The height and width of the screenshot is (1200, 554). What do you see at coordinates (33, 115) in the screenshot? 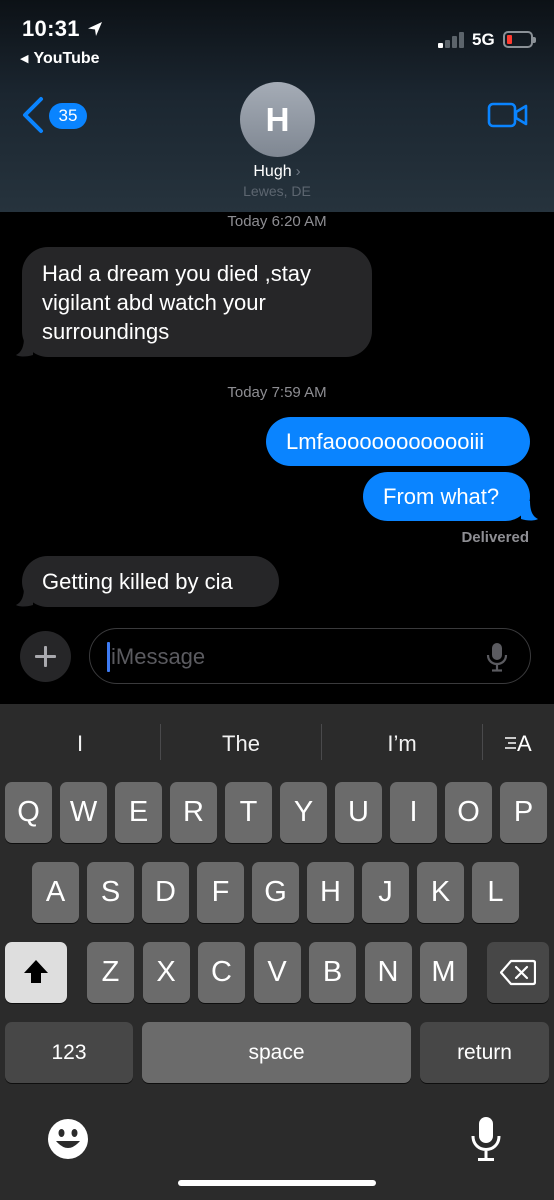
I see `chevron-left-icon` at bounding box center [33, 115].